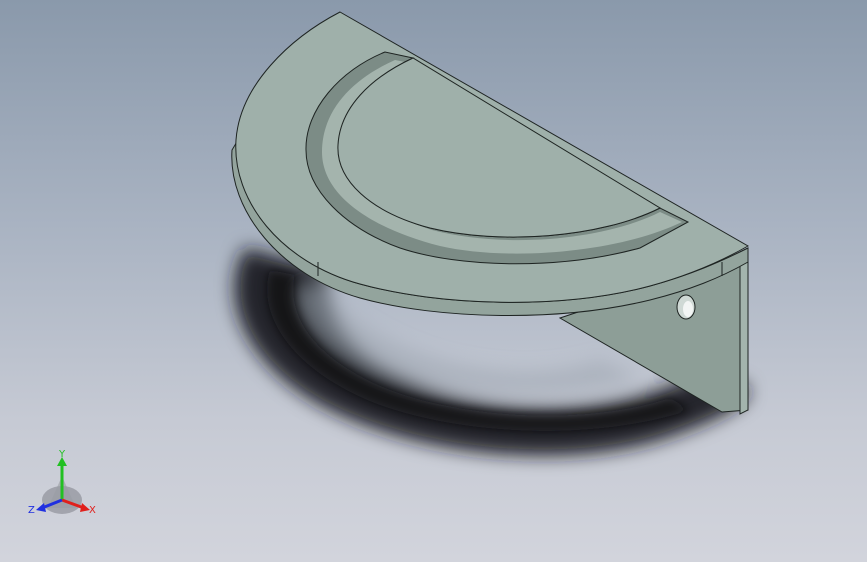 This screenshot has width=867, height=562. Describe the element at coordinates (64, 484) in the screenshot. I see `view-triad: Y X Z` at that location.